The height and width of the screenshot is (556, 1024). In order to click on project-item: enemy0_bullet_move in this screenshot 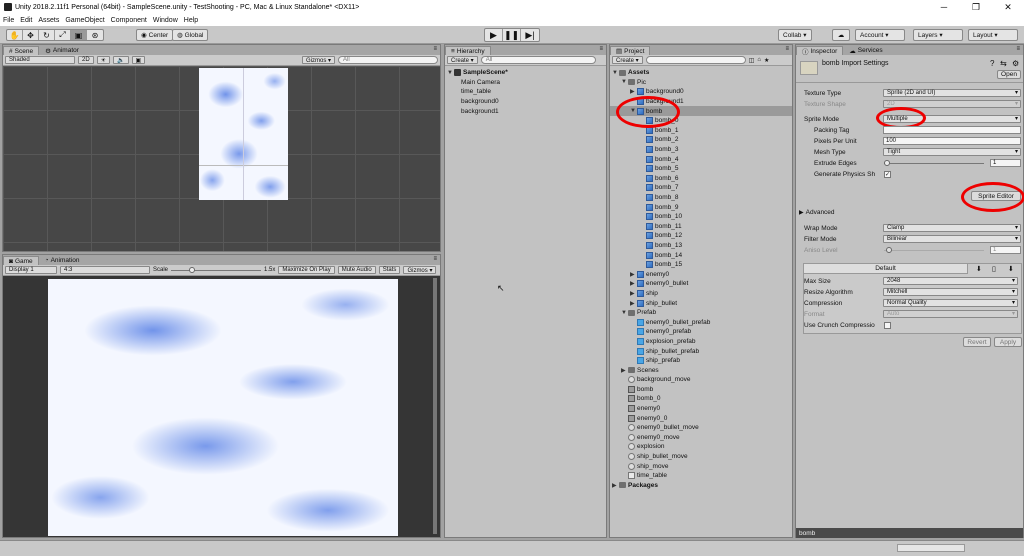, I will do `click(701, 428)`.